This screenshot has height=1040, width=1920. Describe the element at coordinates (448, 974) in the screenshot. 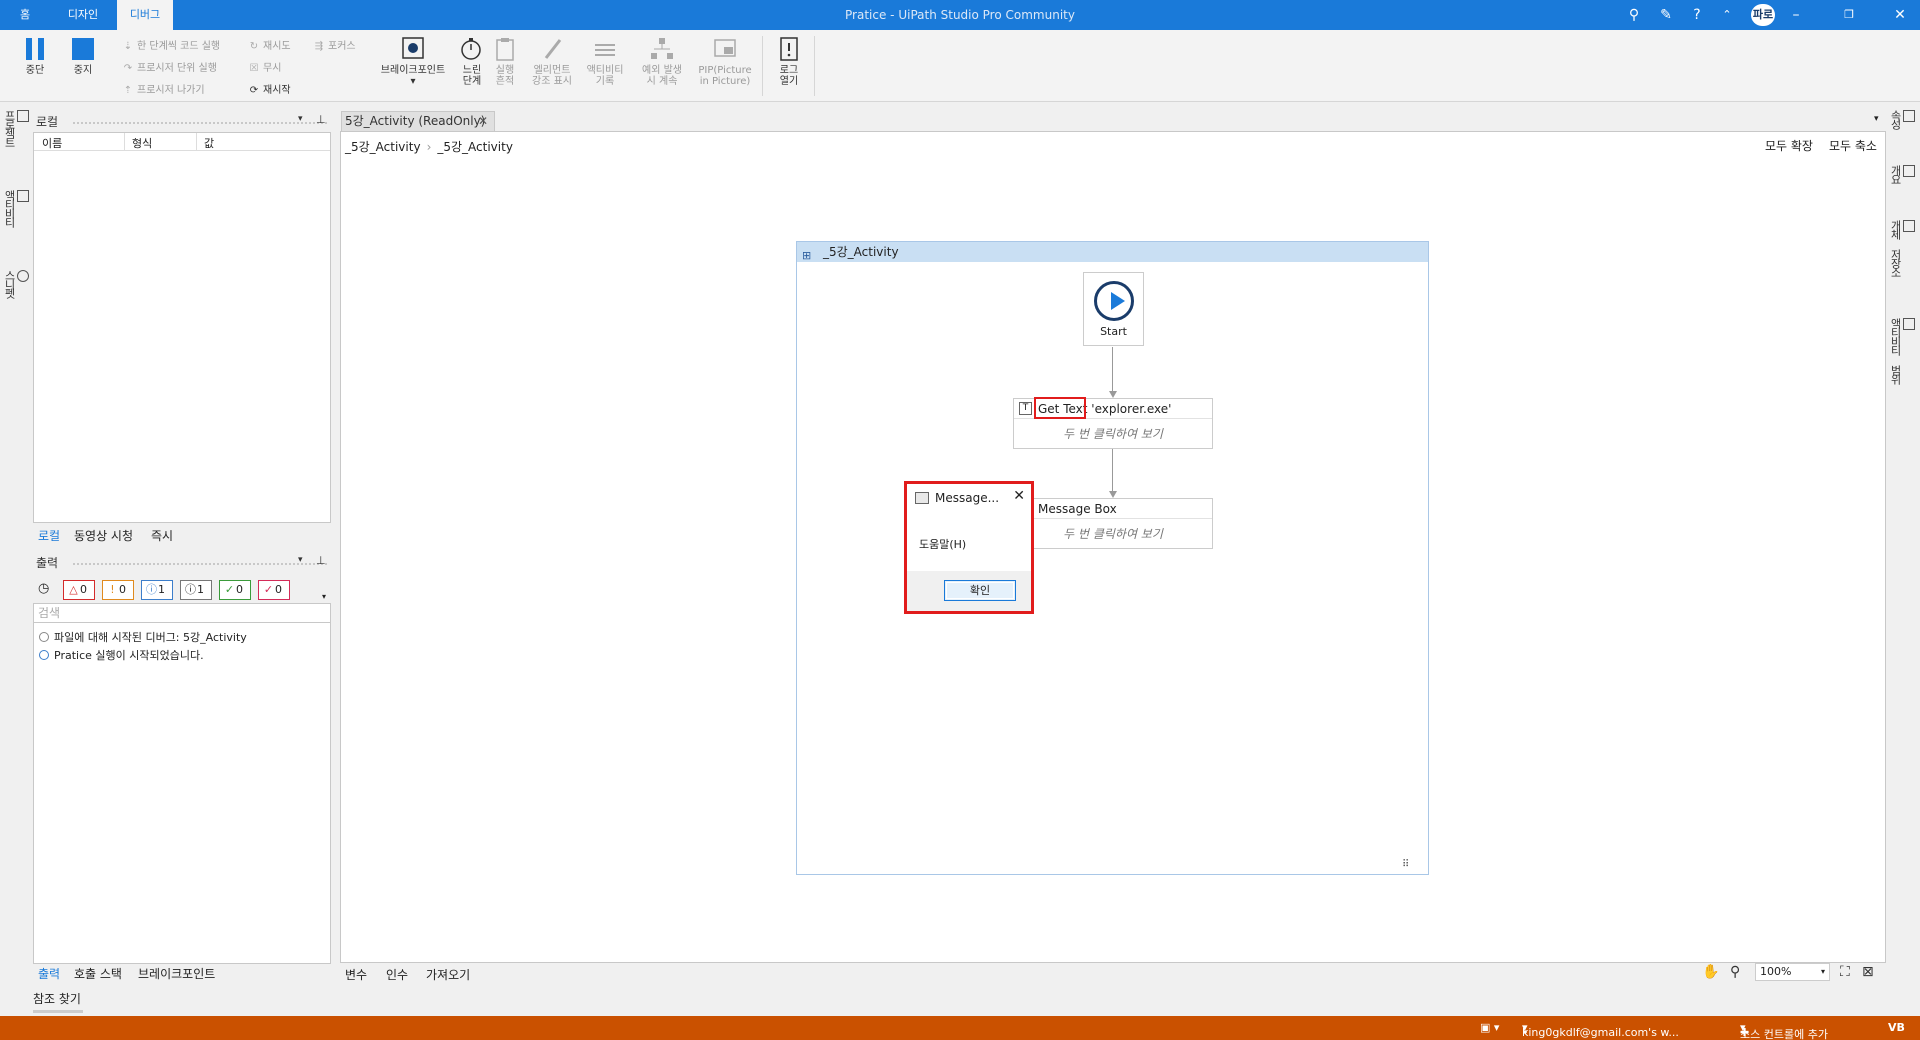

I see `tab-imports: 가져오기` at that location.